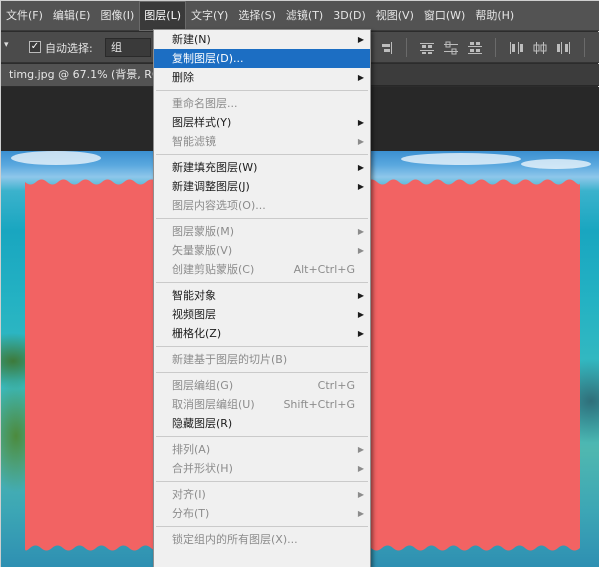 The image size is (599, 567). Describe the element at coordinates (262, 122) in the screenshot. I see `menu-item-layer-style: 图层样式(Y) ▶` at that location.